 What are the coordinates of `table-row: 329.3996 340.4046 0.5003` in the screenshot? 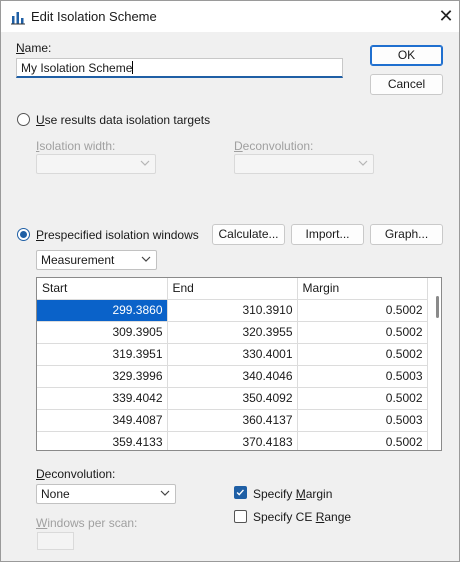 It's located at (232, 376).